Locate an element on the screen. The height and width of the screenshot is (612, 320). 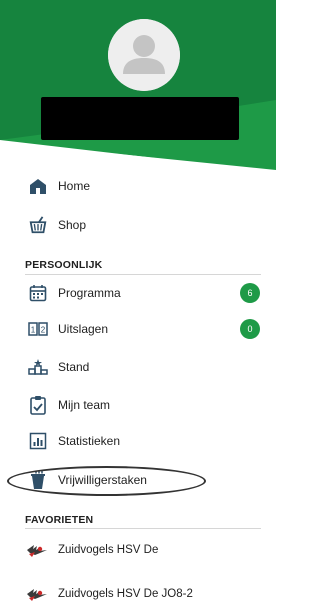
nav-item-label: Statistieken is located at coordinates (89, 441).